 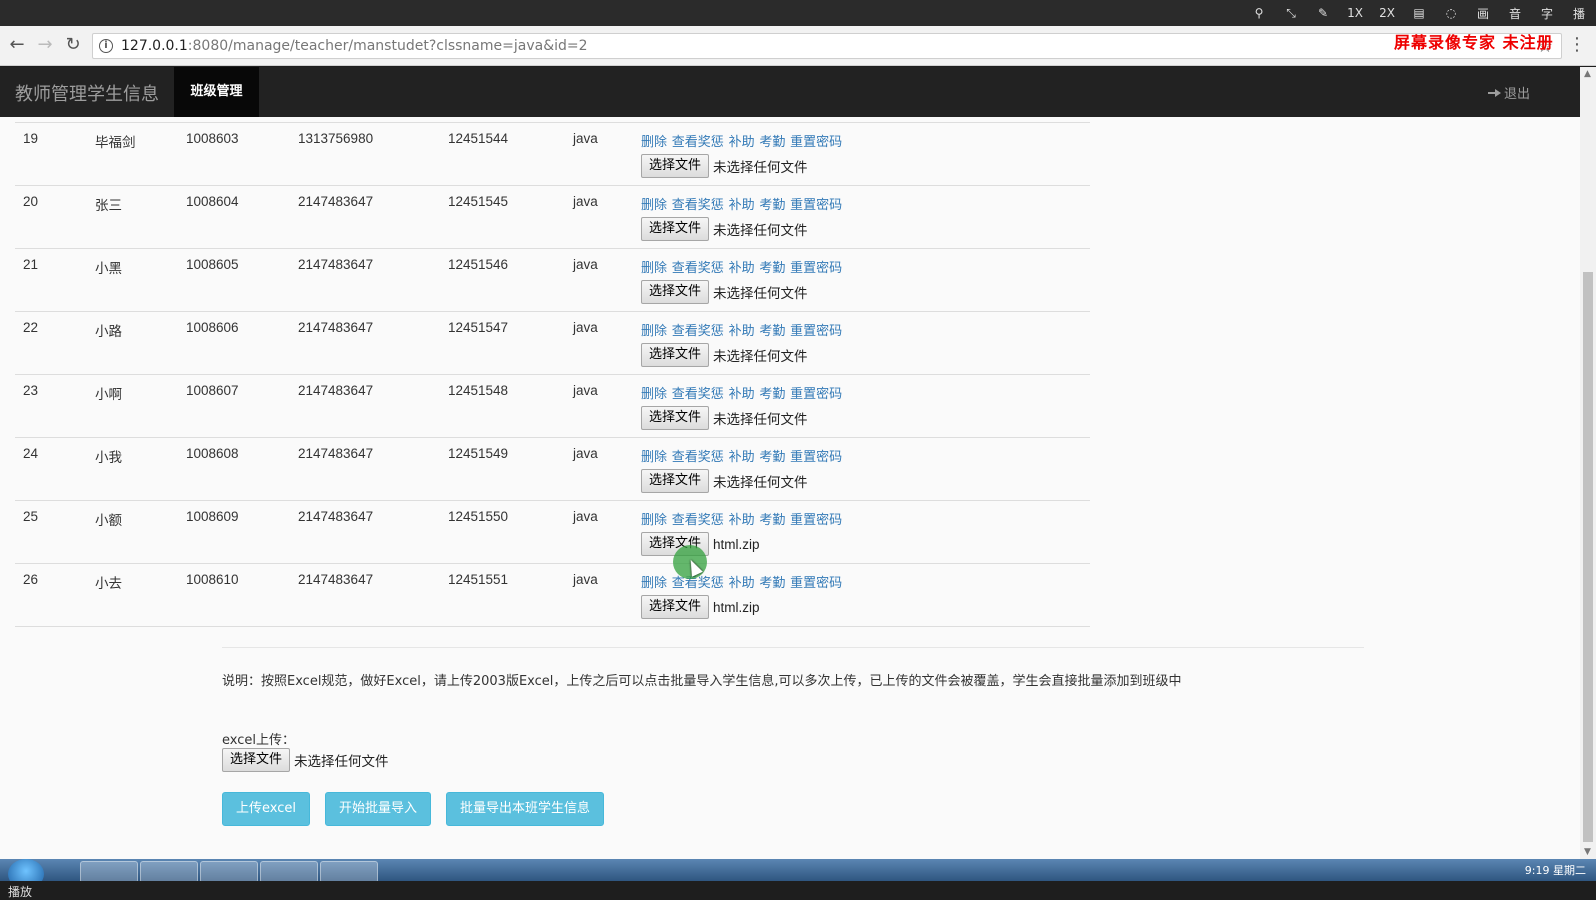 What do you see at coordinates (1483, 13) in the screenshot?
I see `recorder-picture-button: 画` at bounding box center [1483, 13].